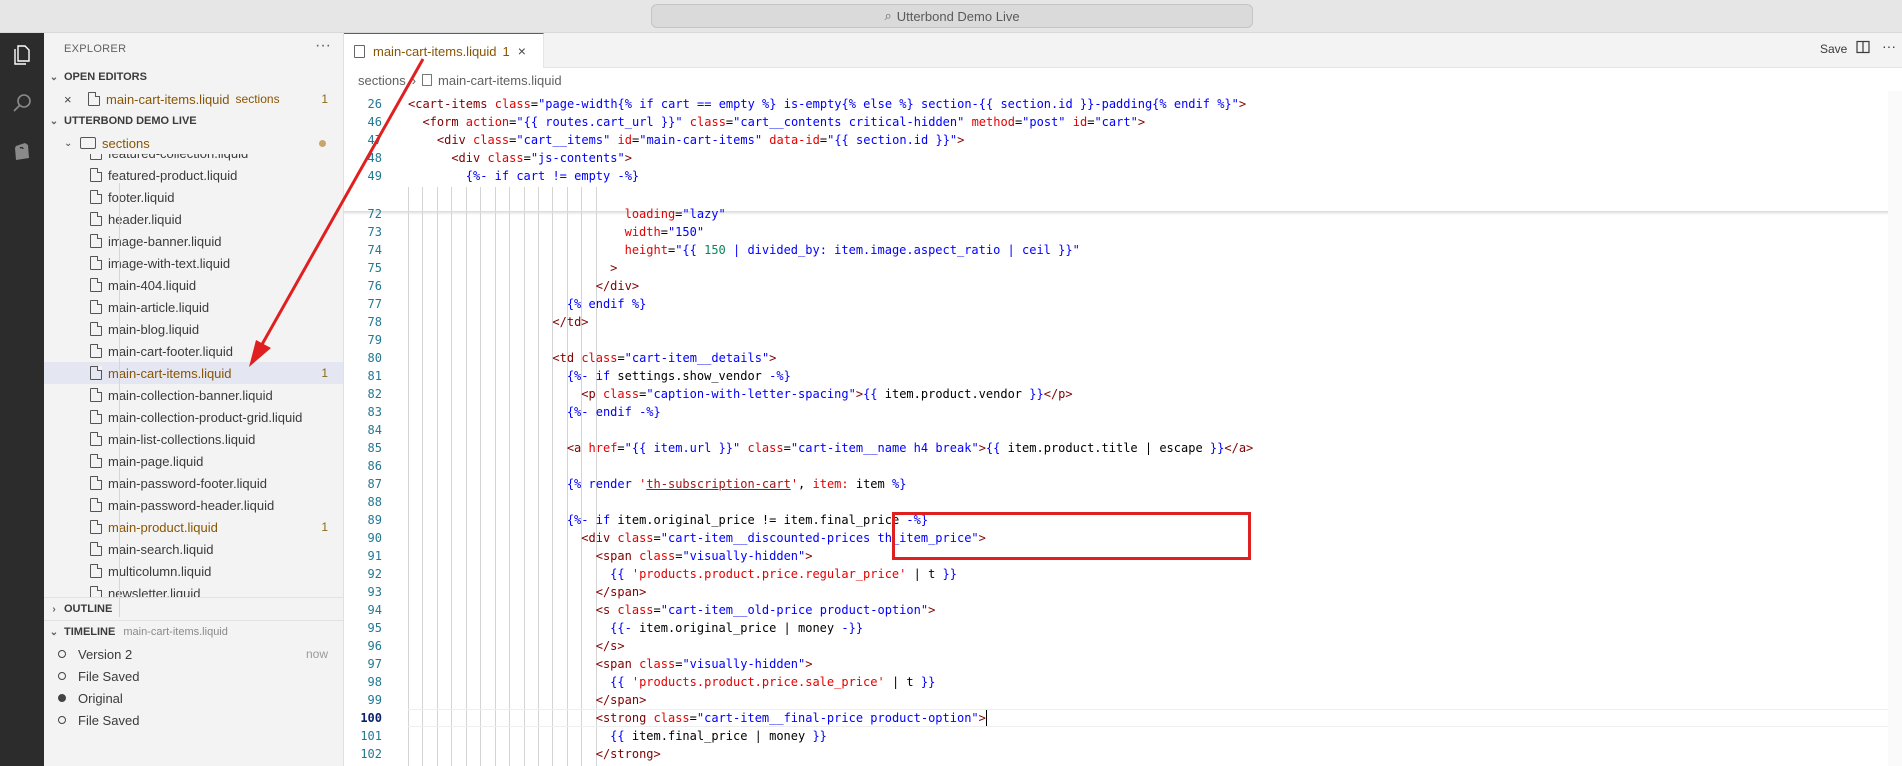  Describe the element at coordinates (105, 77) in the screenshot. I see `open-editors-label: OPEN EDITORS` at that location.